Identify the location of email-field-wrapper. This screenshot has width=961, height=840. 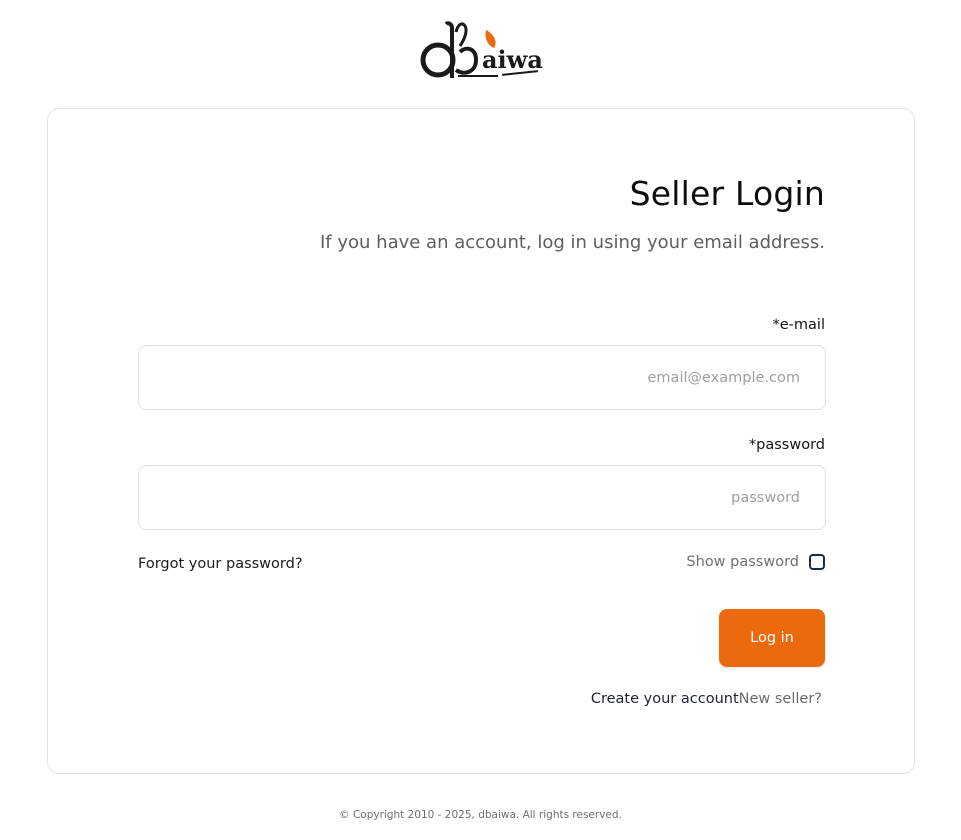
(482, 377).